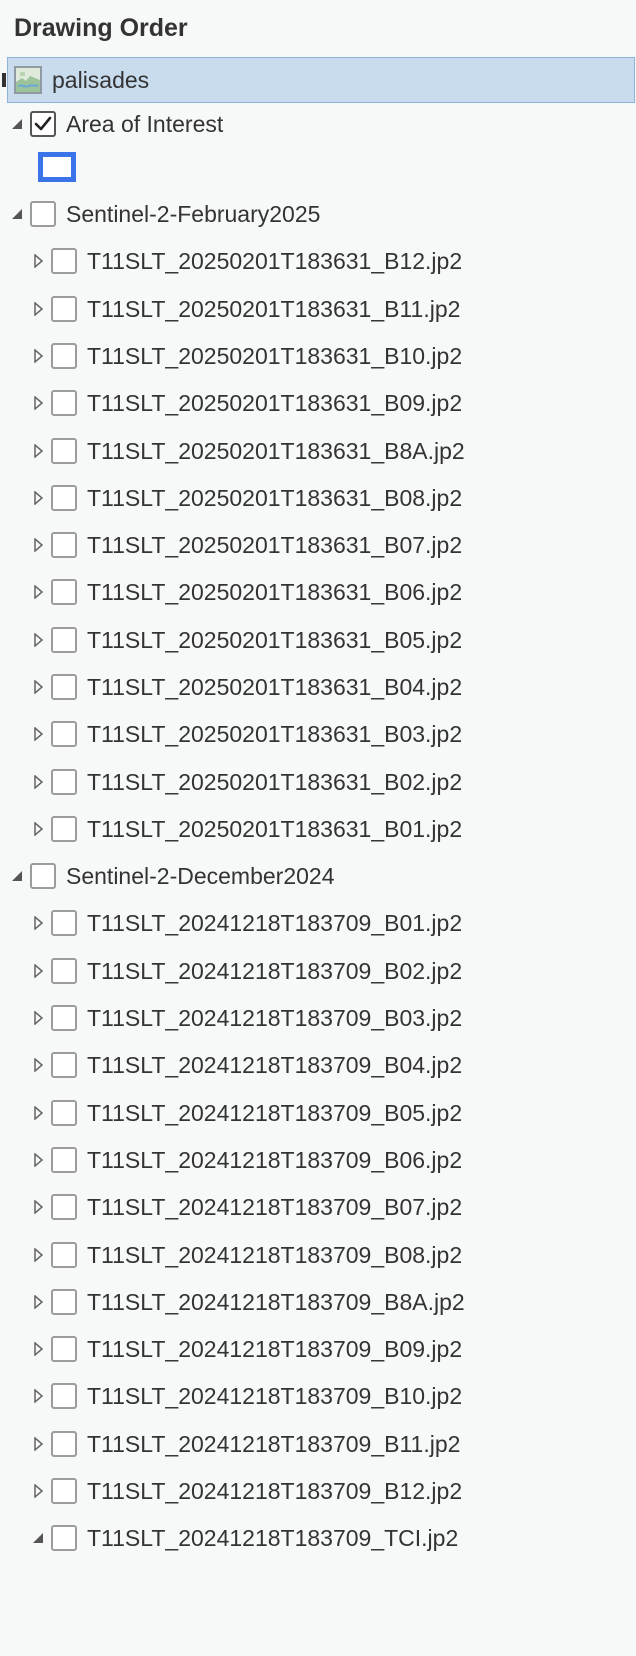 Image resolution: width=636 pixels, height=1656 pixels. I want to click on raster-layer-row: T11SLT_20241218T183709_B02.jp2, so click(246, 971).